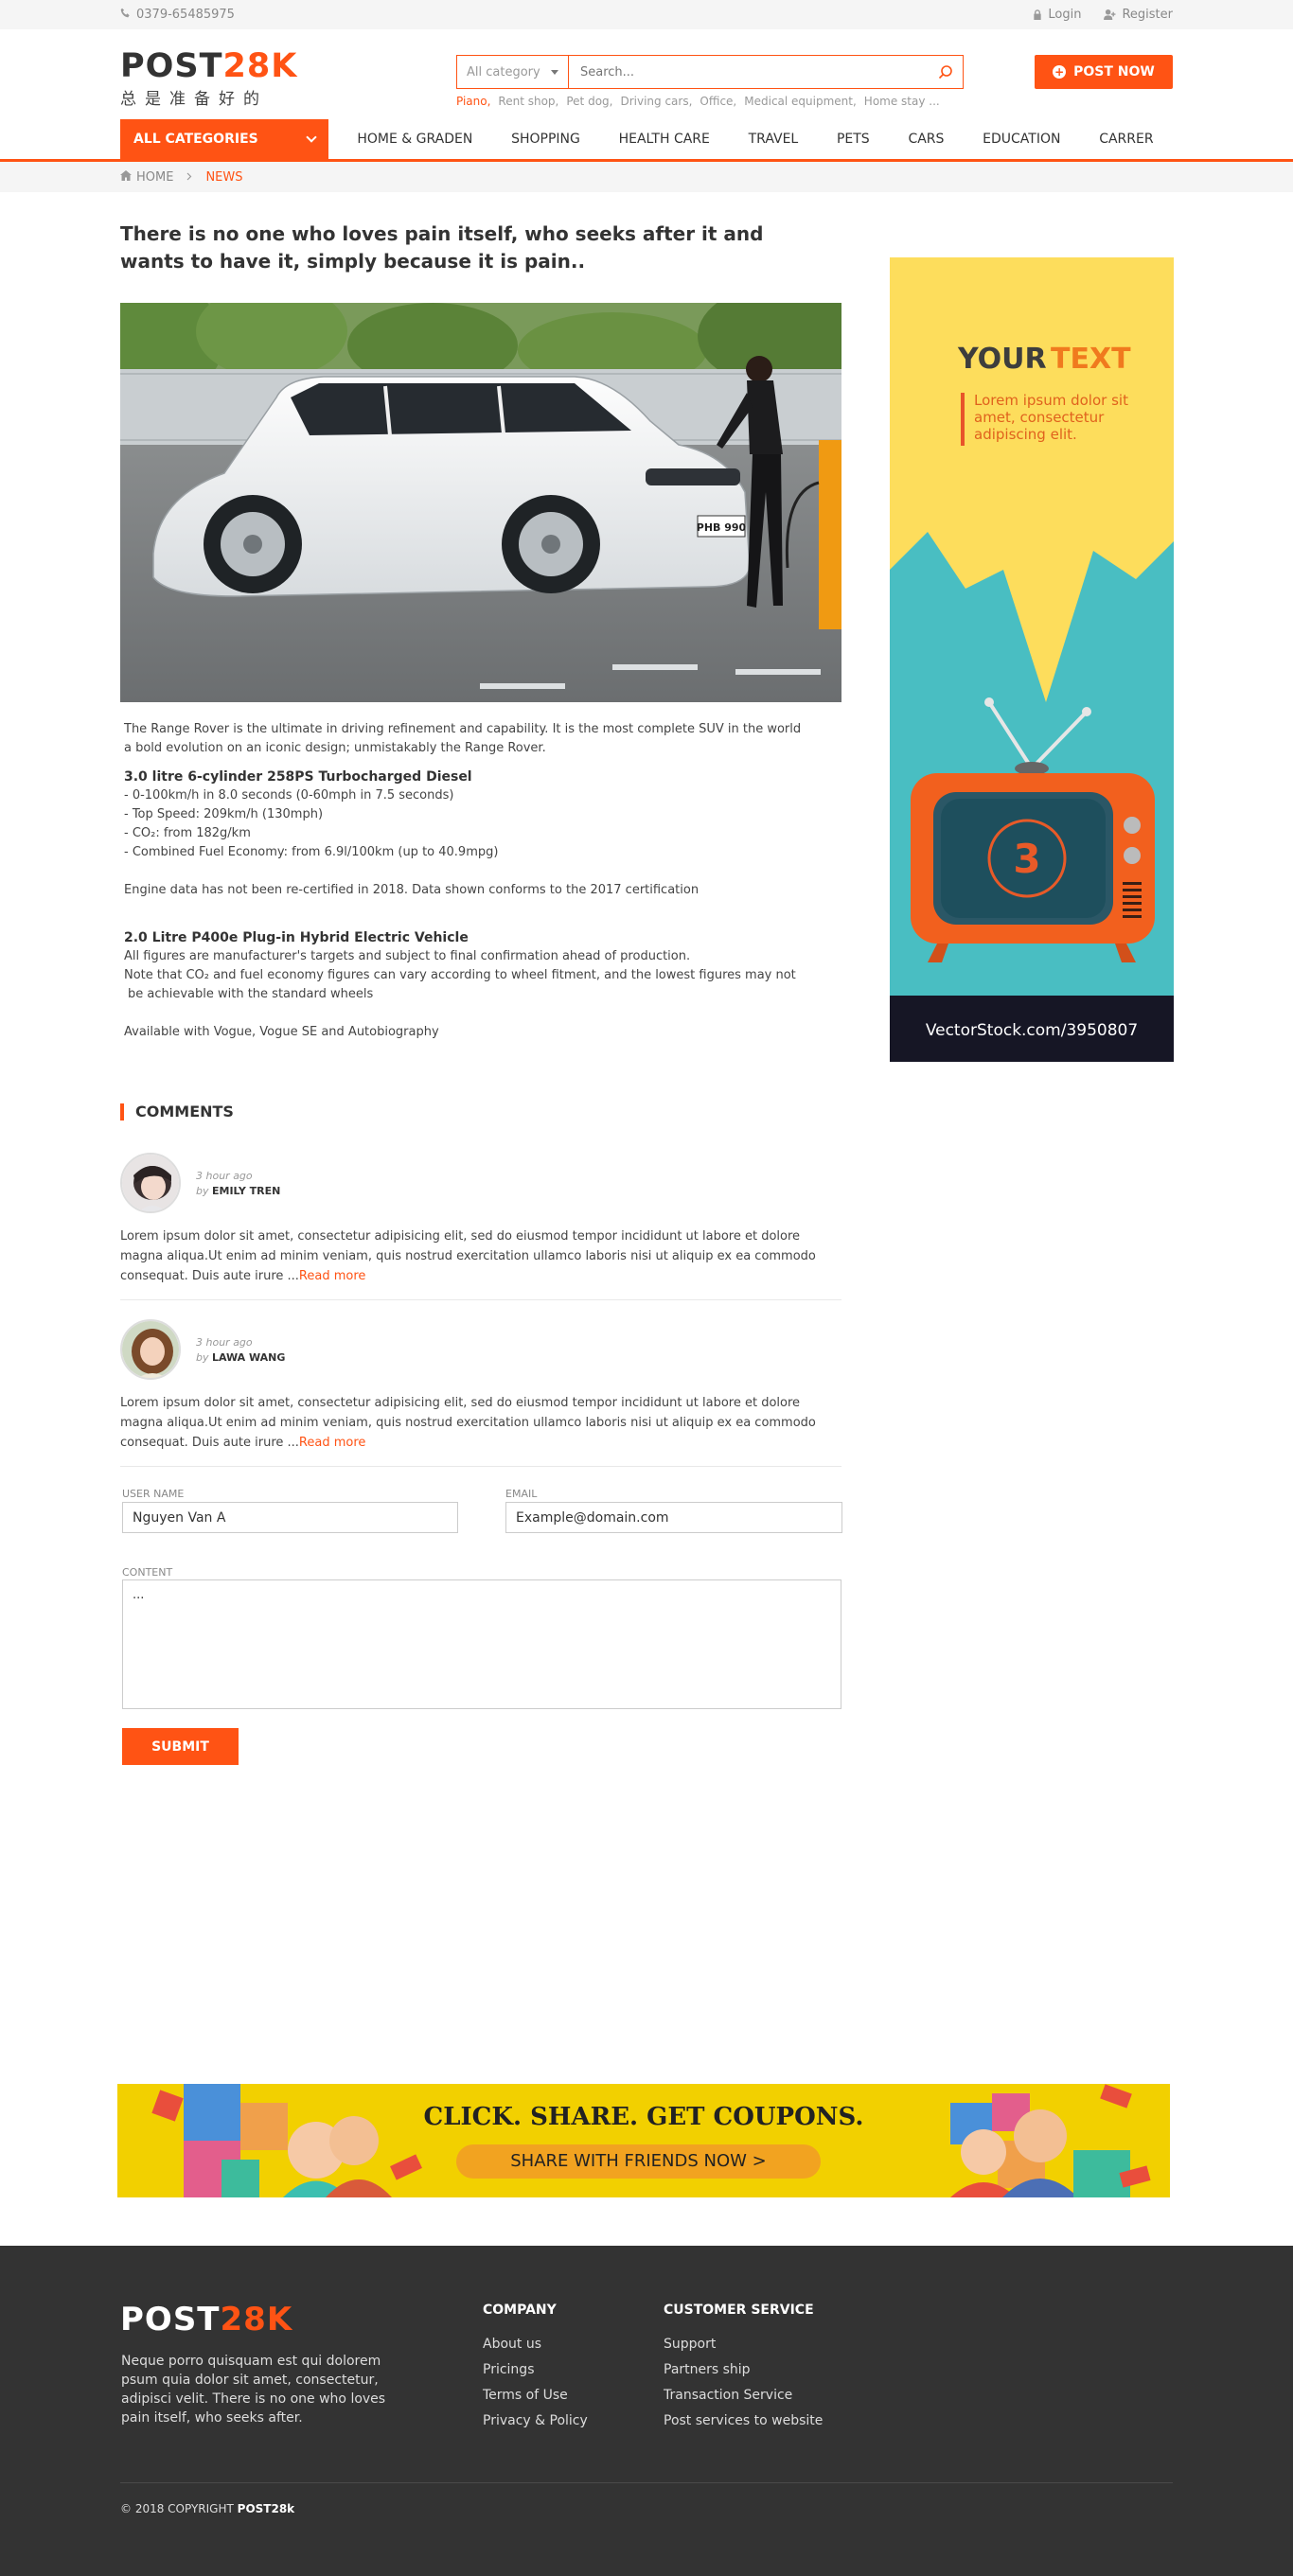  I want to click on breadcrumb-home: HOME, so click(147, 177).